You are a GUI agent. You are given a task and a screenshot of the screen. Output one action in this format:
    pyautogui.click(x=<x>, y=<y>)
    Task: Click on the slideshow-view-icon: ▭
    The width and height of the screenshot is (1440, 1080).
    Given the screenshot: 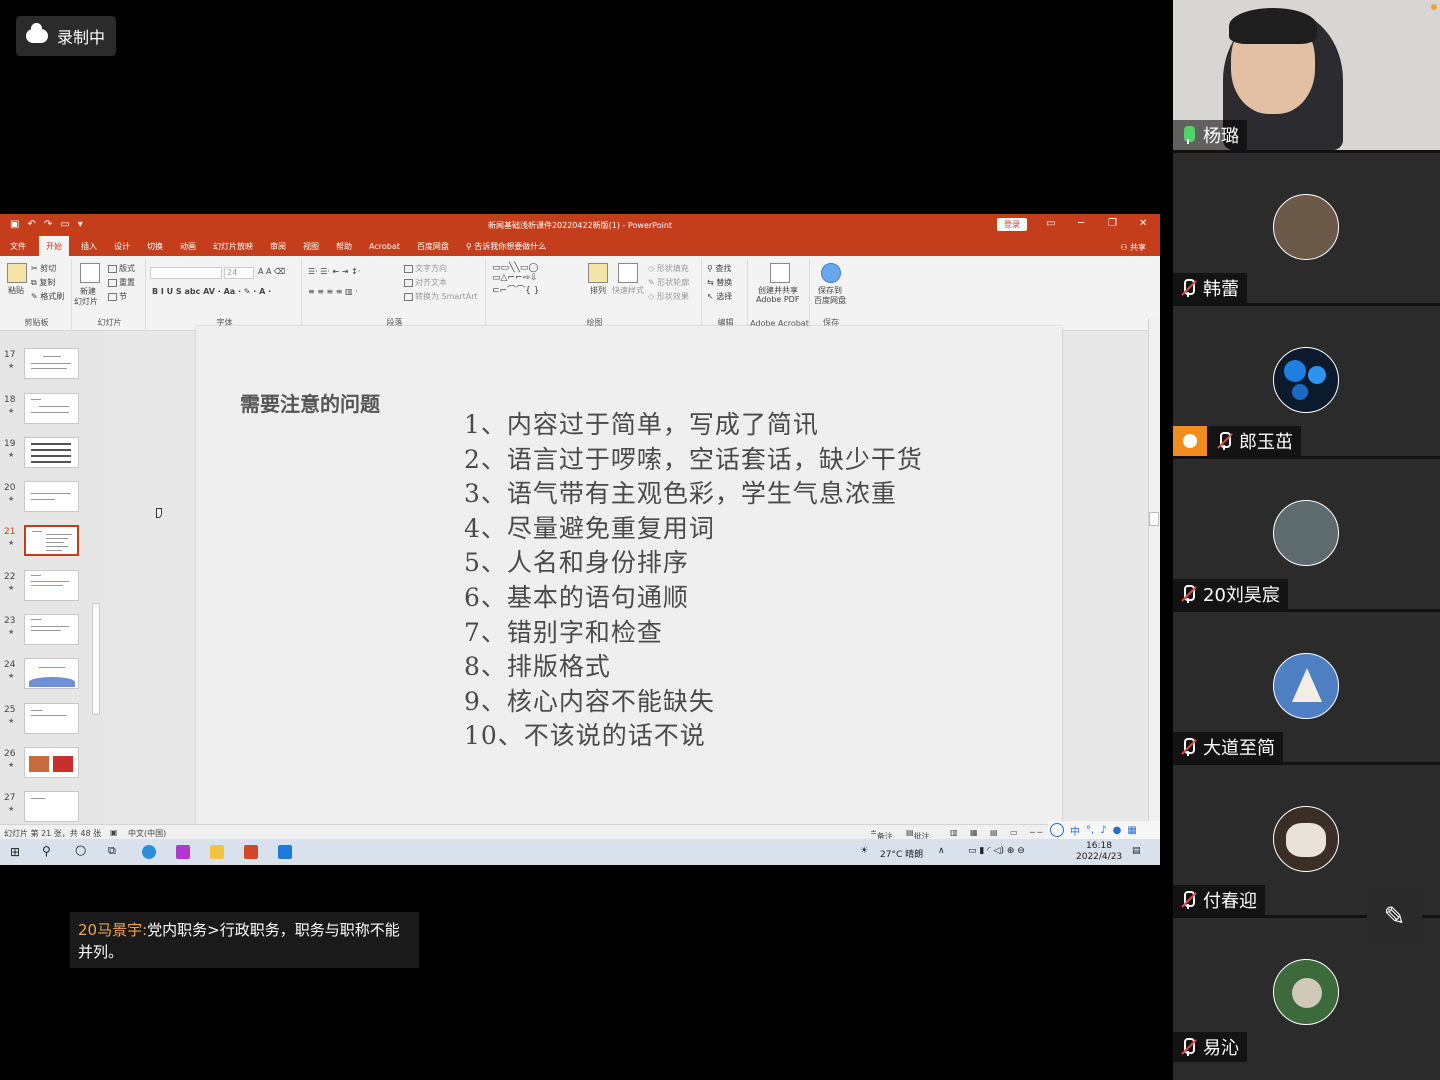 What is the action you would take?
    pyautogui.click(x=1014, y=832)
    